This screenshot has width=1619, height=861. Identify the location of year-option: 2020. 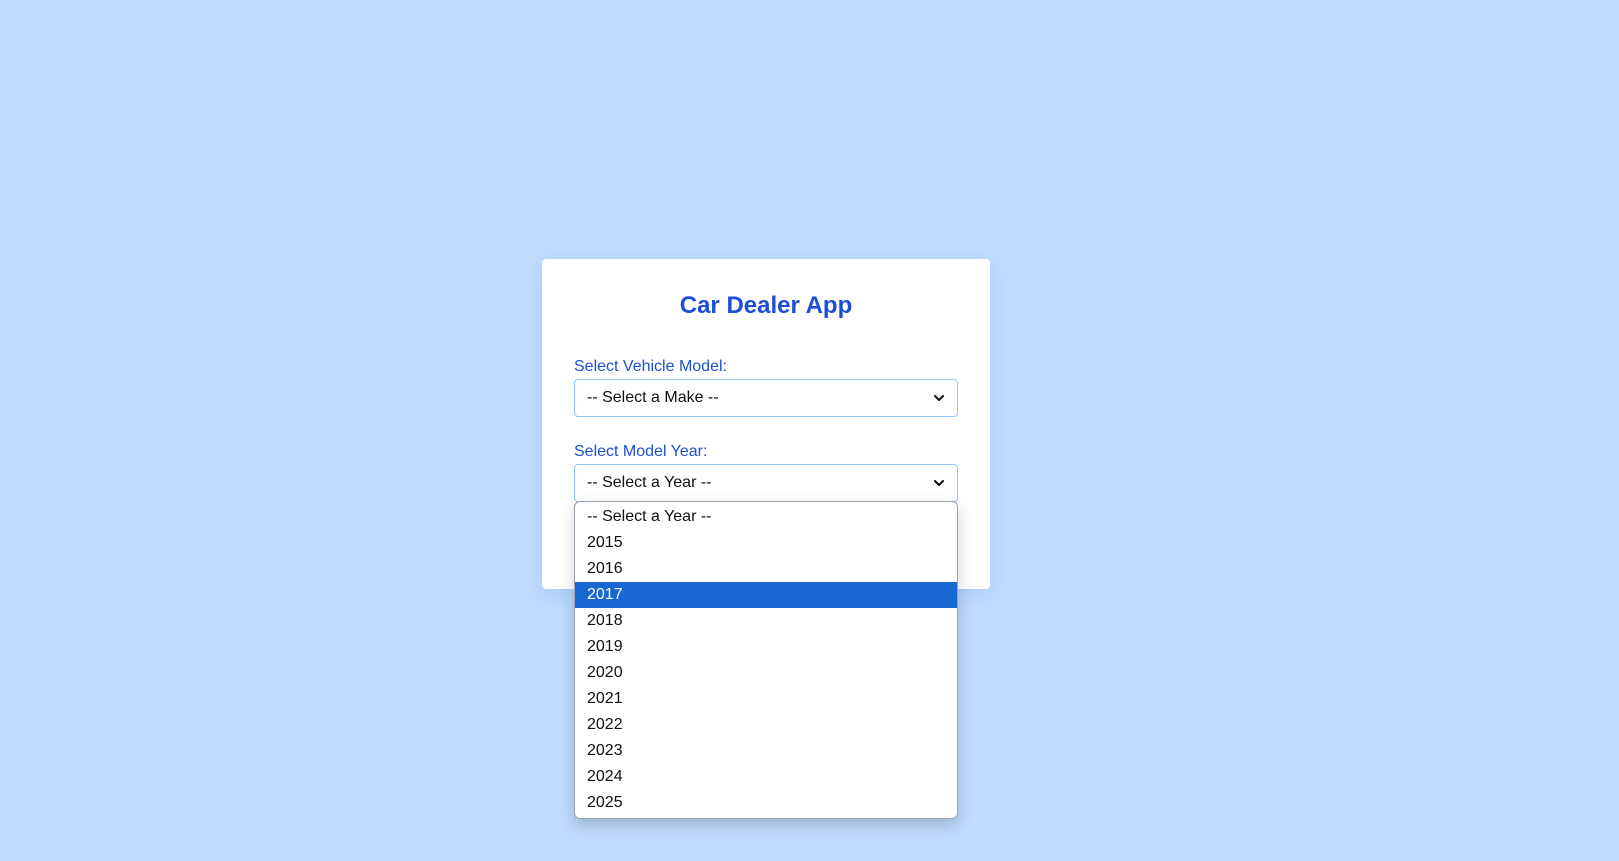
(766, 673).